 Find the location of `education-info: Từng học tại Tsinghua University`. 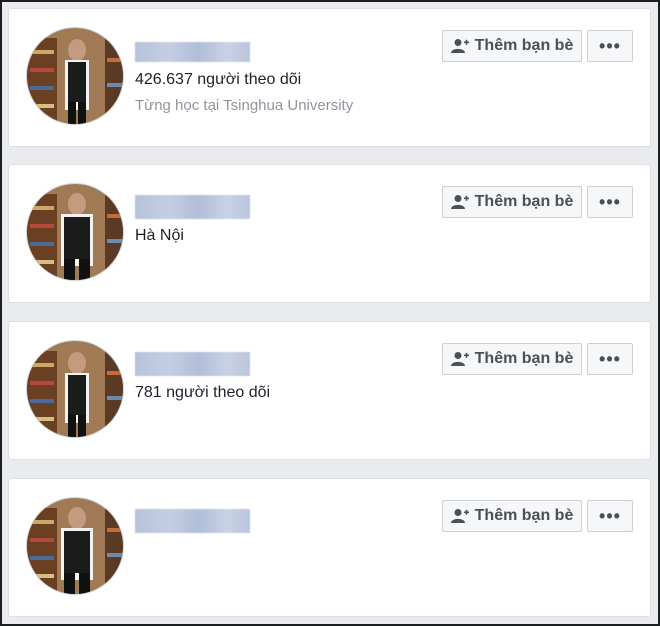

education-info: Từng học tại Tsinghua University is located at coordinates (244, 105).